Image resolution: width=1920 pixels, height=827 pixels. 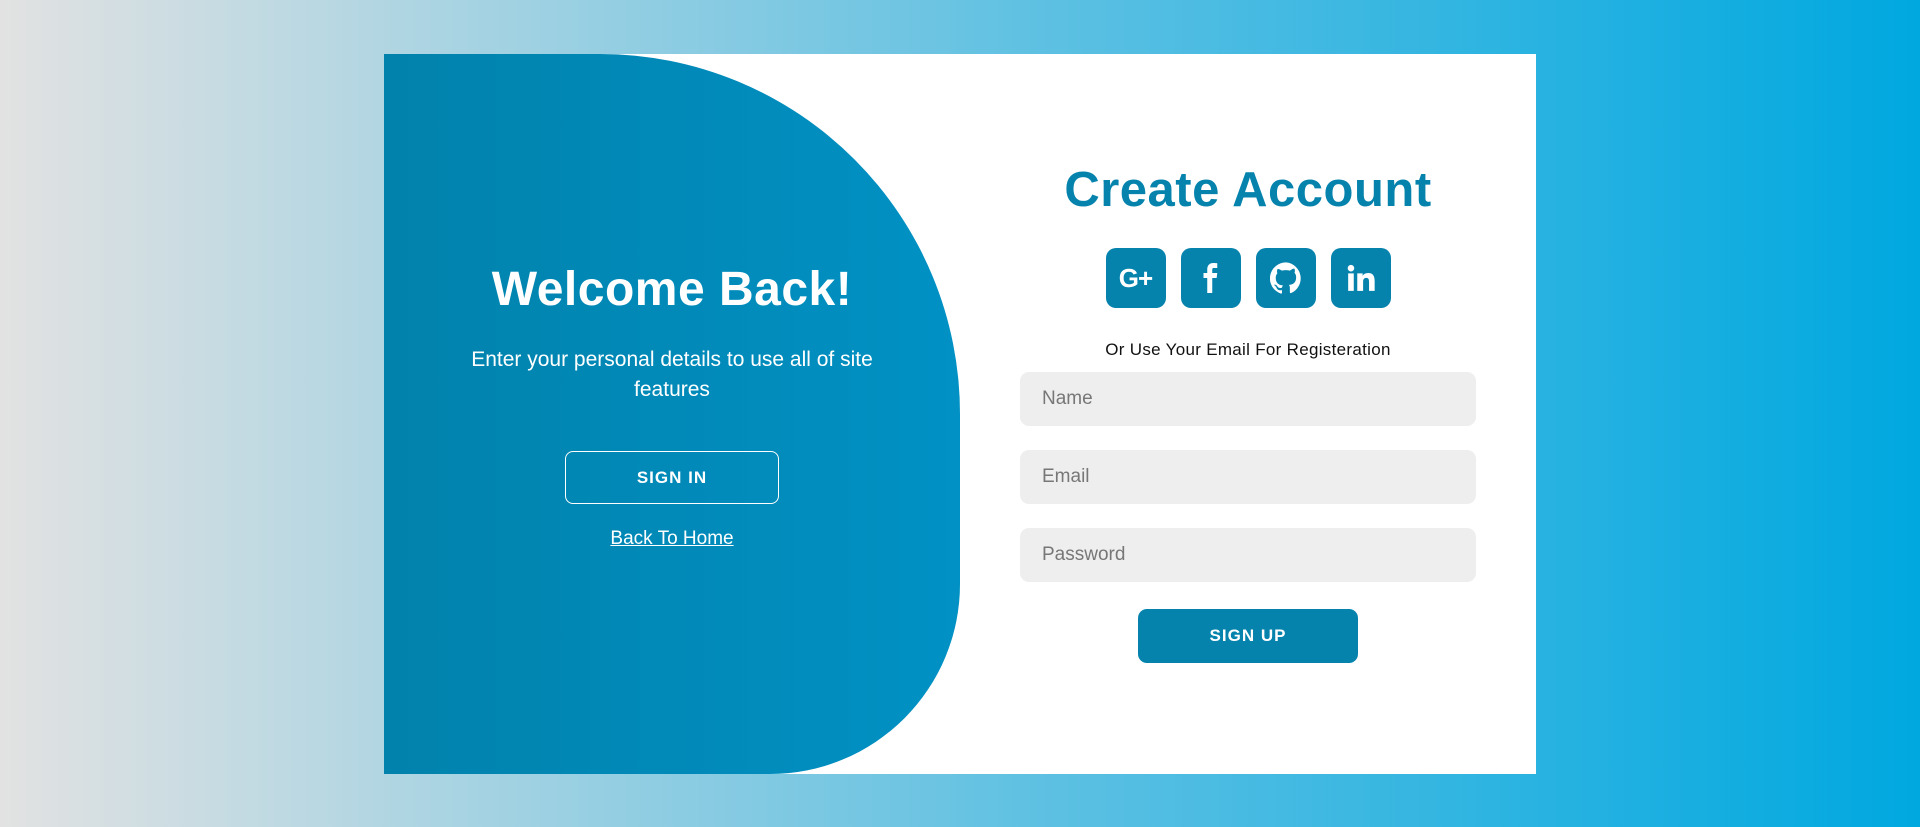 I want to click on linkedin-button, so click(x=1360, y=278).